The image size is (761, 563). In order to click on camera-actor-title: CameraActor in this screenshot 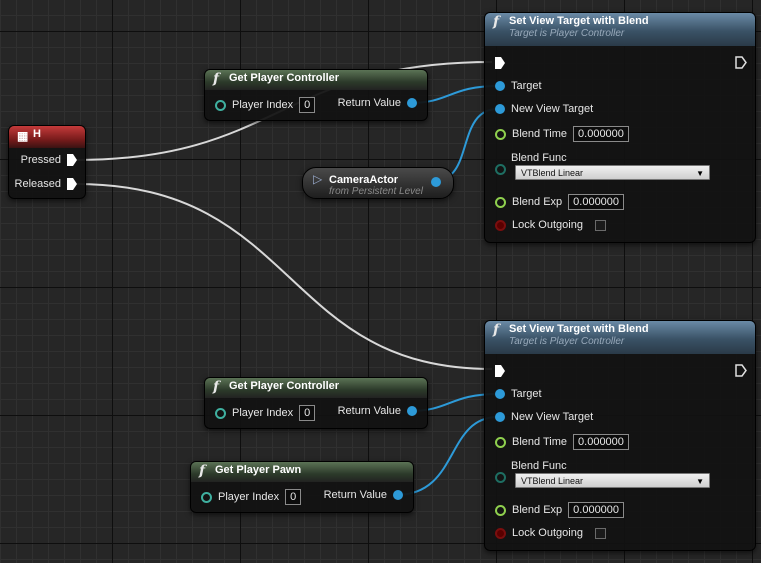, I will do `click(364, 180)`.